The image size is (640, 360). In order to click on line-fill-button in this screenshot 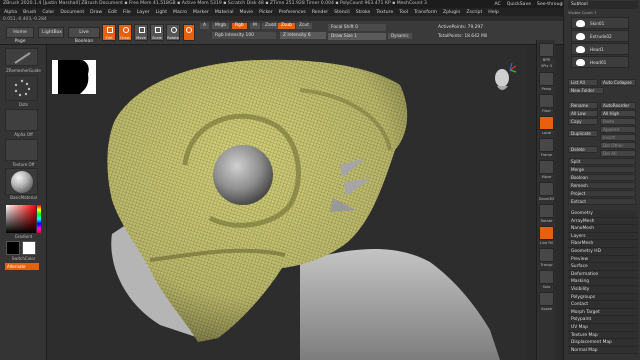, I will do `click(546, 233)`.